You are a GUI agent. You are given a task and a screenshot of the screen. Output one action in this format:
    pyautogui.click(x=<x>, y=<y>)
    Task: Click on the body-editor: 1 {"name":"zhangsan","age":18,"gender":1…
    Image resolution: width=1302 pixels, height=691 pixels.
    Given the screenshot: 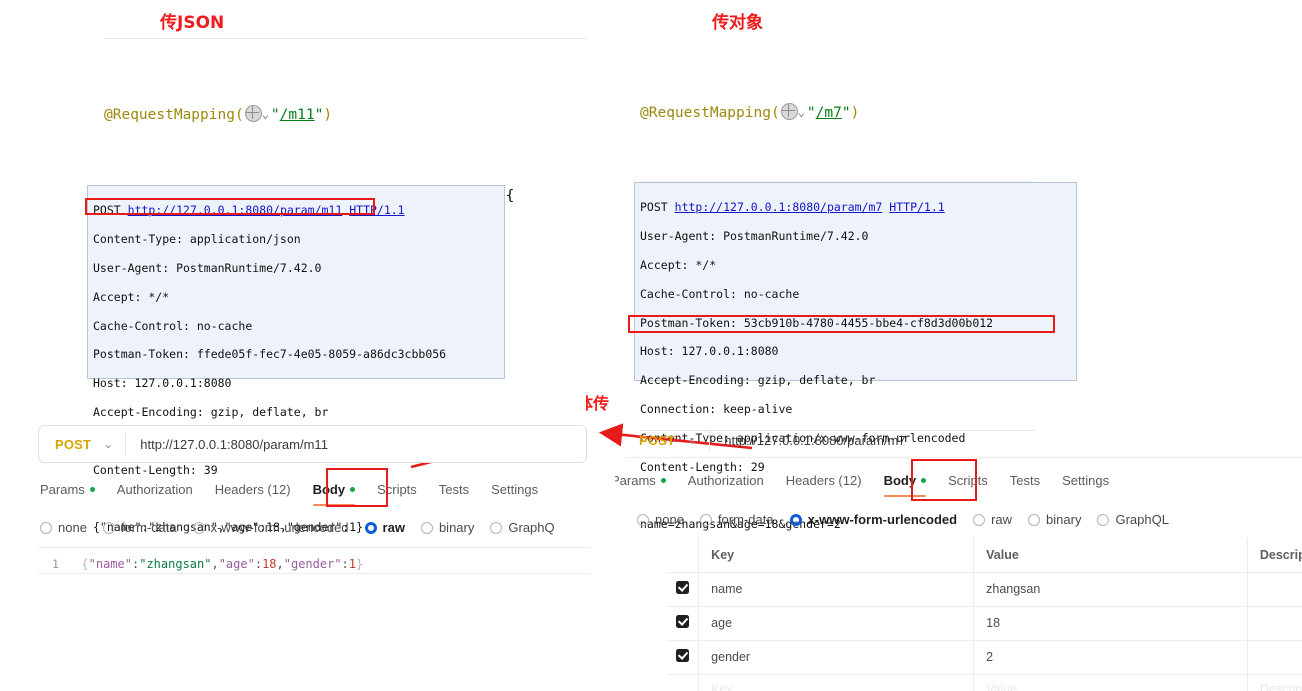 What is the action you would take?
    pyautogui.click(x=207, y=564)
    